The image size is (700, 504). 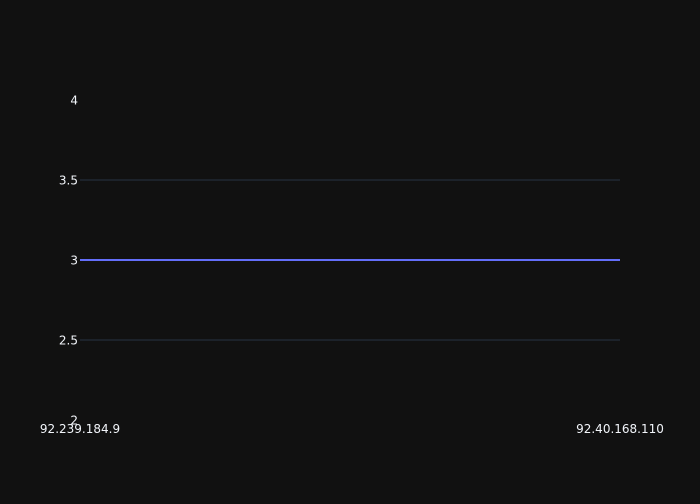 I want to click on y-tick-label: 2.5, so click(x=68, y=341).